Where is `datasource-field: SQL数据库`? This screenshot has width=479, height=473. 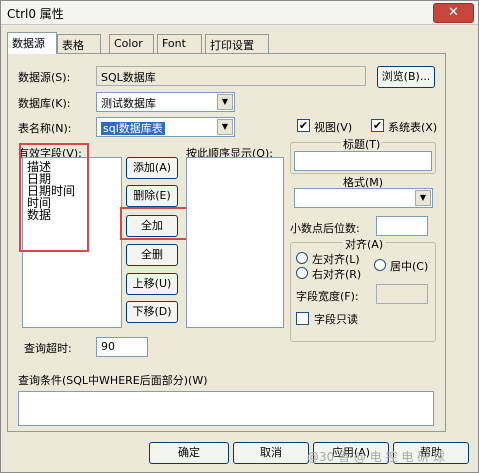
datasource-field: SQL数据库 is located at coordinates (231, 76).